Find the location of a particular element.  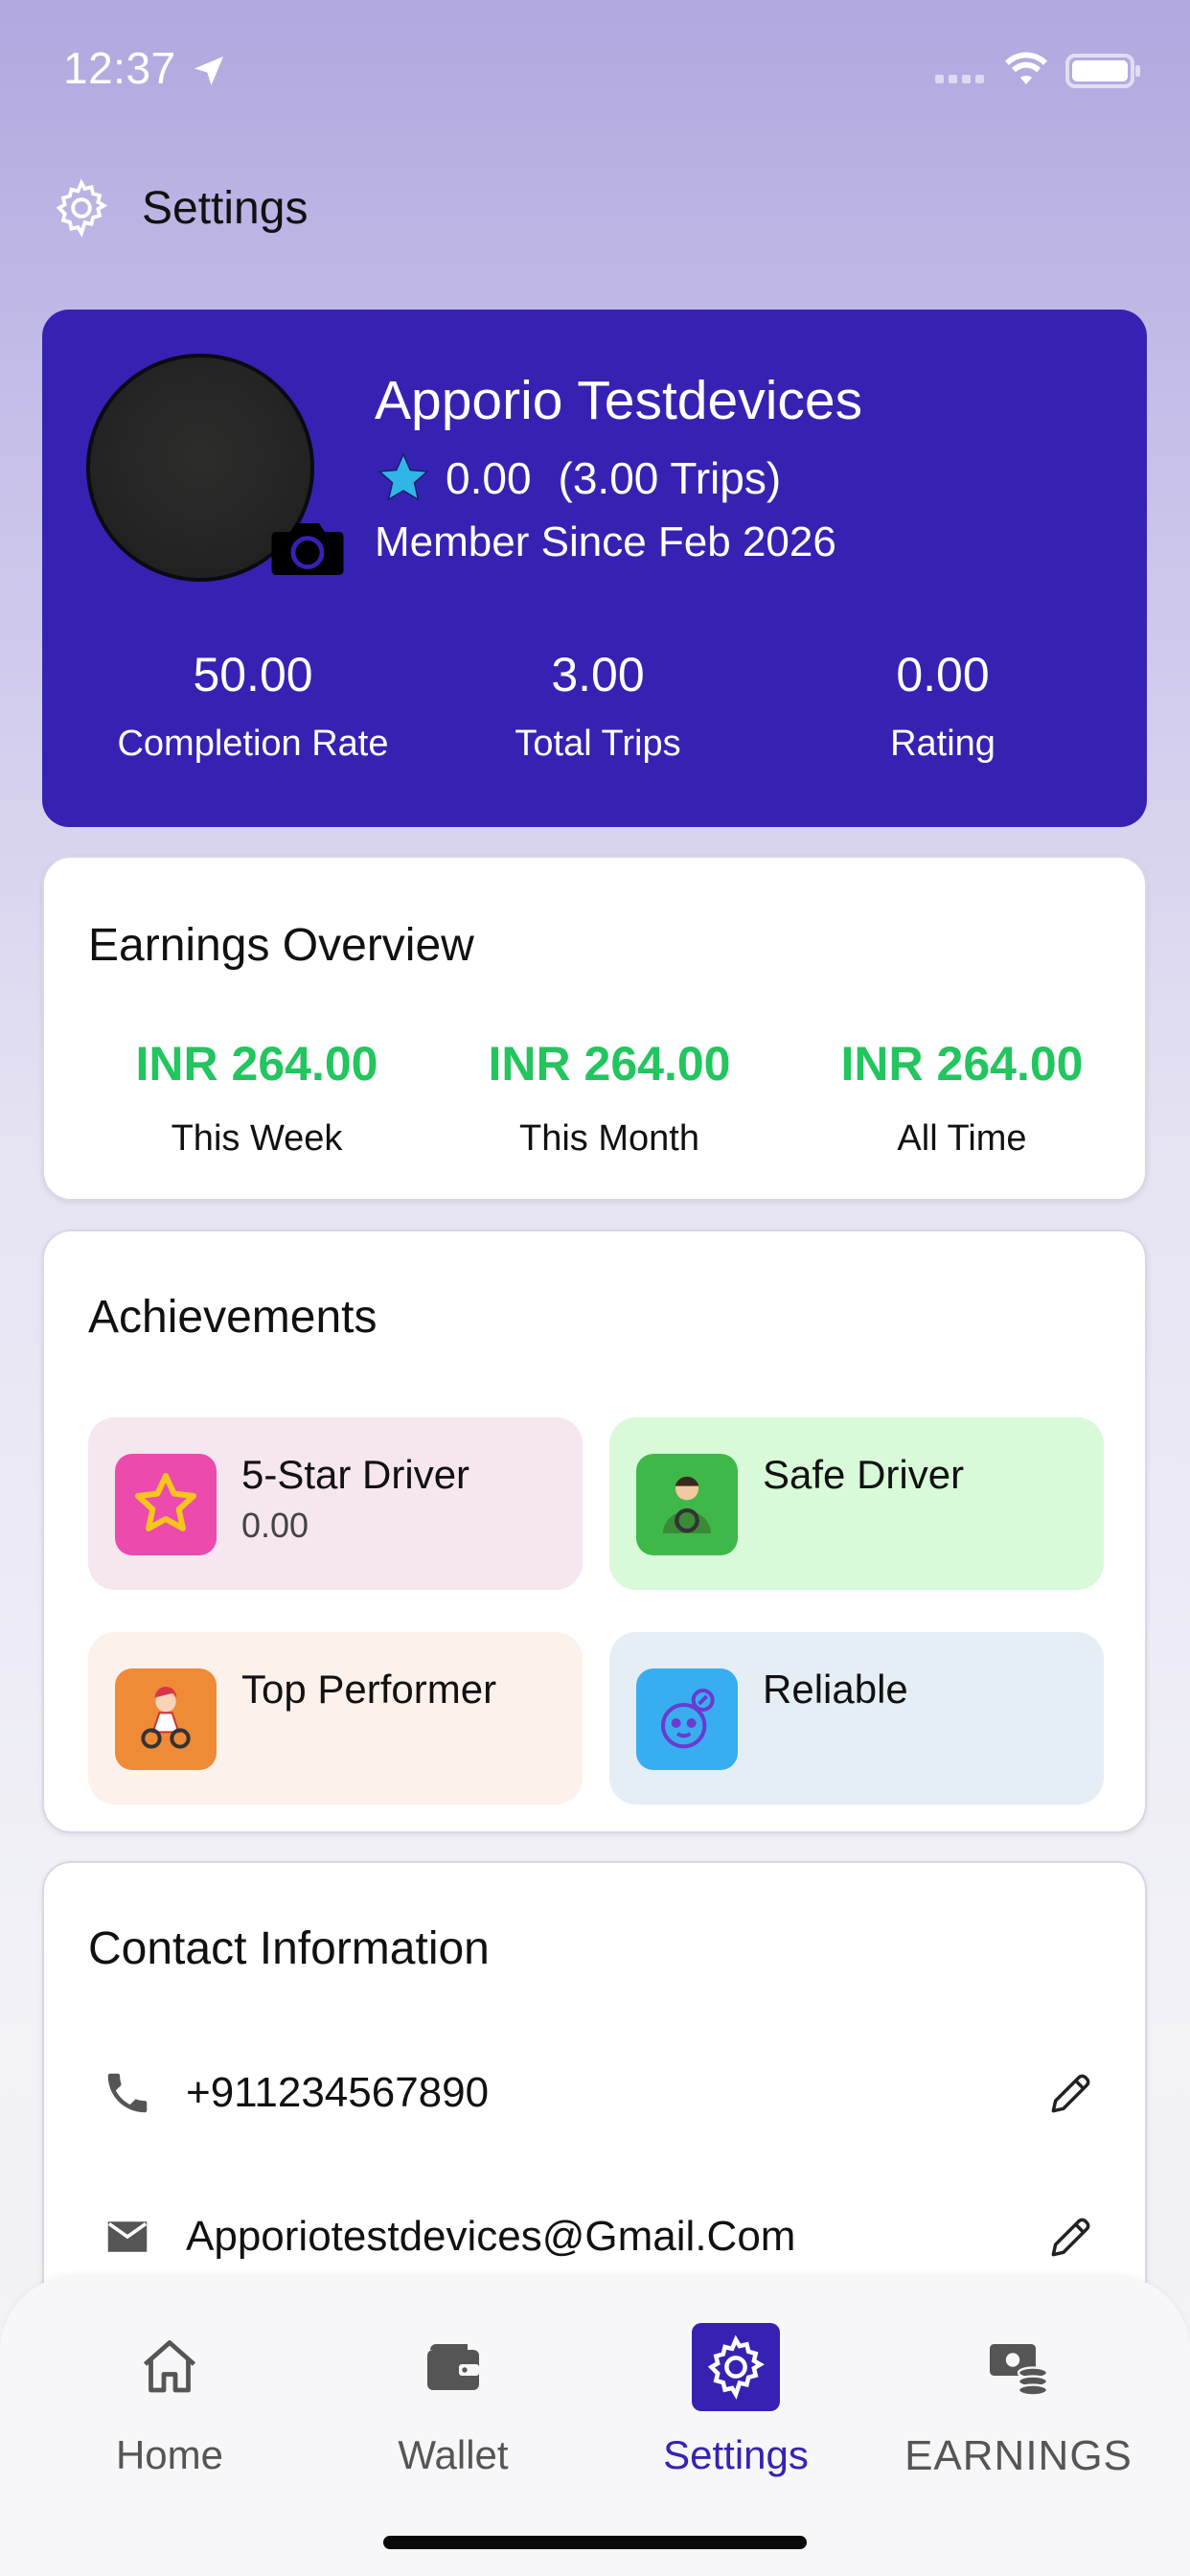

stat-value: 3.00 is located at coordinates (598, 675).